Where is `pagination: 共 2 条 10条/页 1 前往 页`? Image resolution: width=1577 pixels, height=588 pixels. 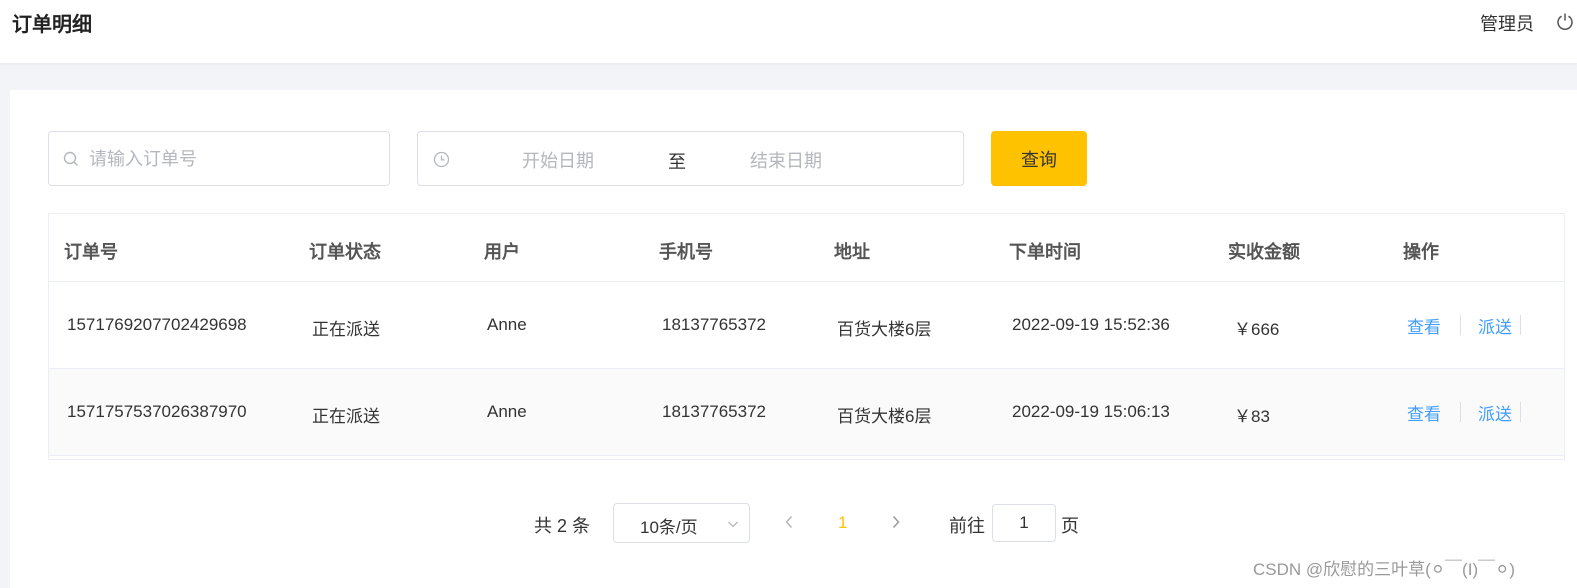 pagination: 共 2 条 10条/页 1 前往 页 is located at coordinates (788, 522).